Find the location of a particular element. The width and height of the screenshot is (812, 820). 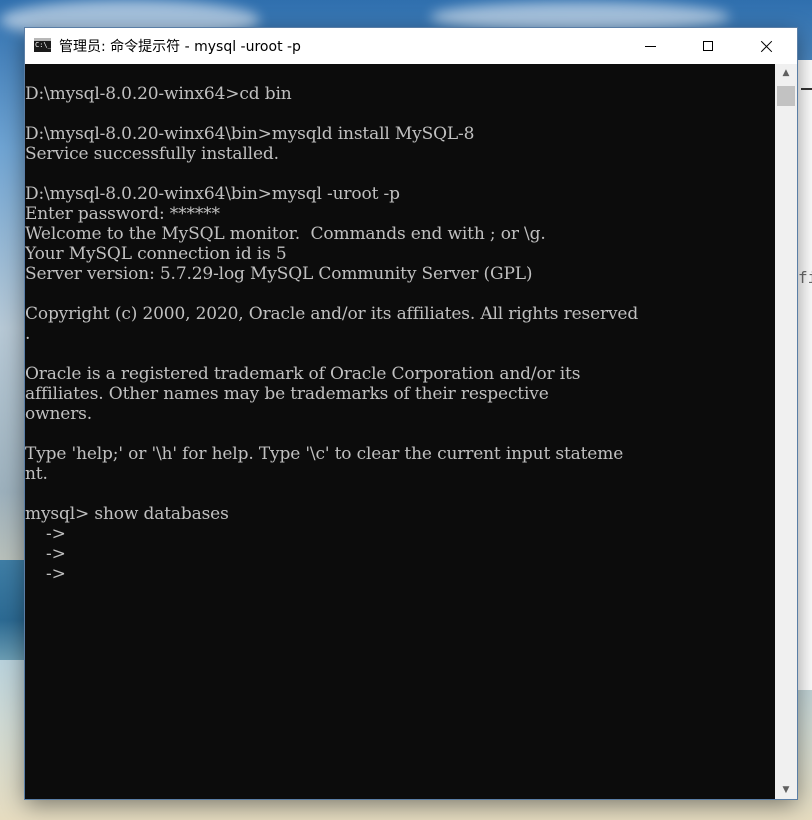

title-bar: C:\_ 管理员: 命令提示符 - mysql -uroot -p is located at coordinates (411, 46).